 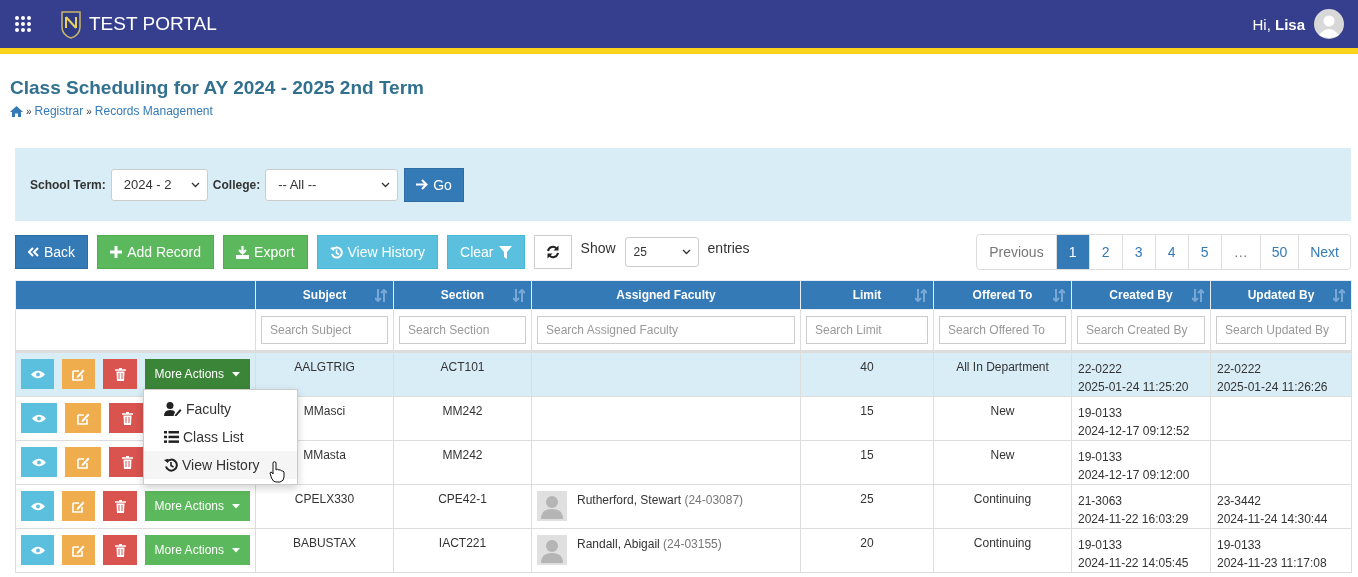 I want to click on created-timestamp: 2024-12-17 09:12:52, so click(x=1134, y=431).